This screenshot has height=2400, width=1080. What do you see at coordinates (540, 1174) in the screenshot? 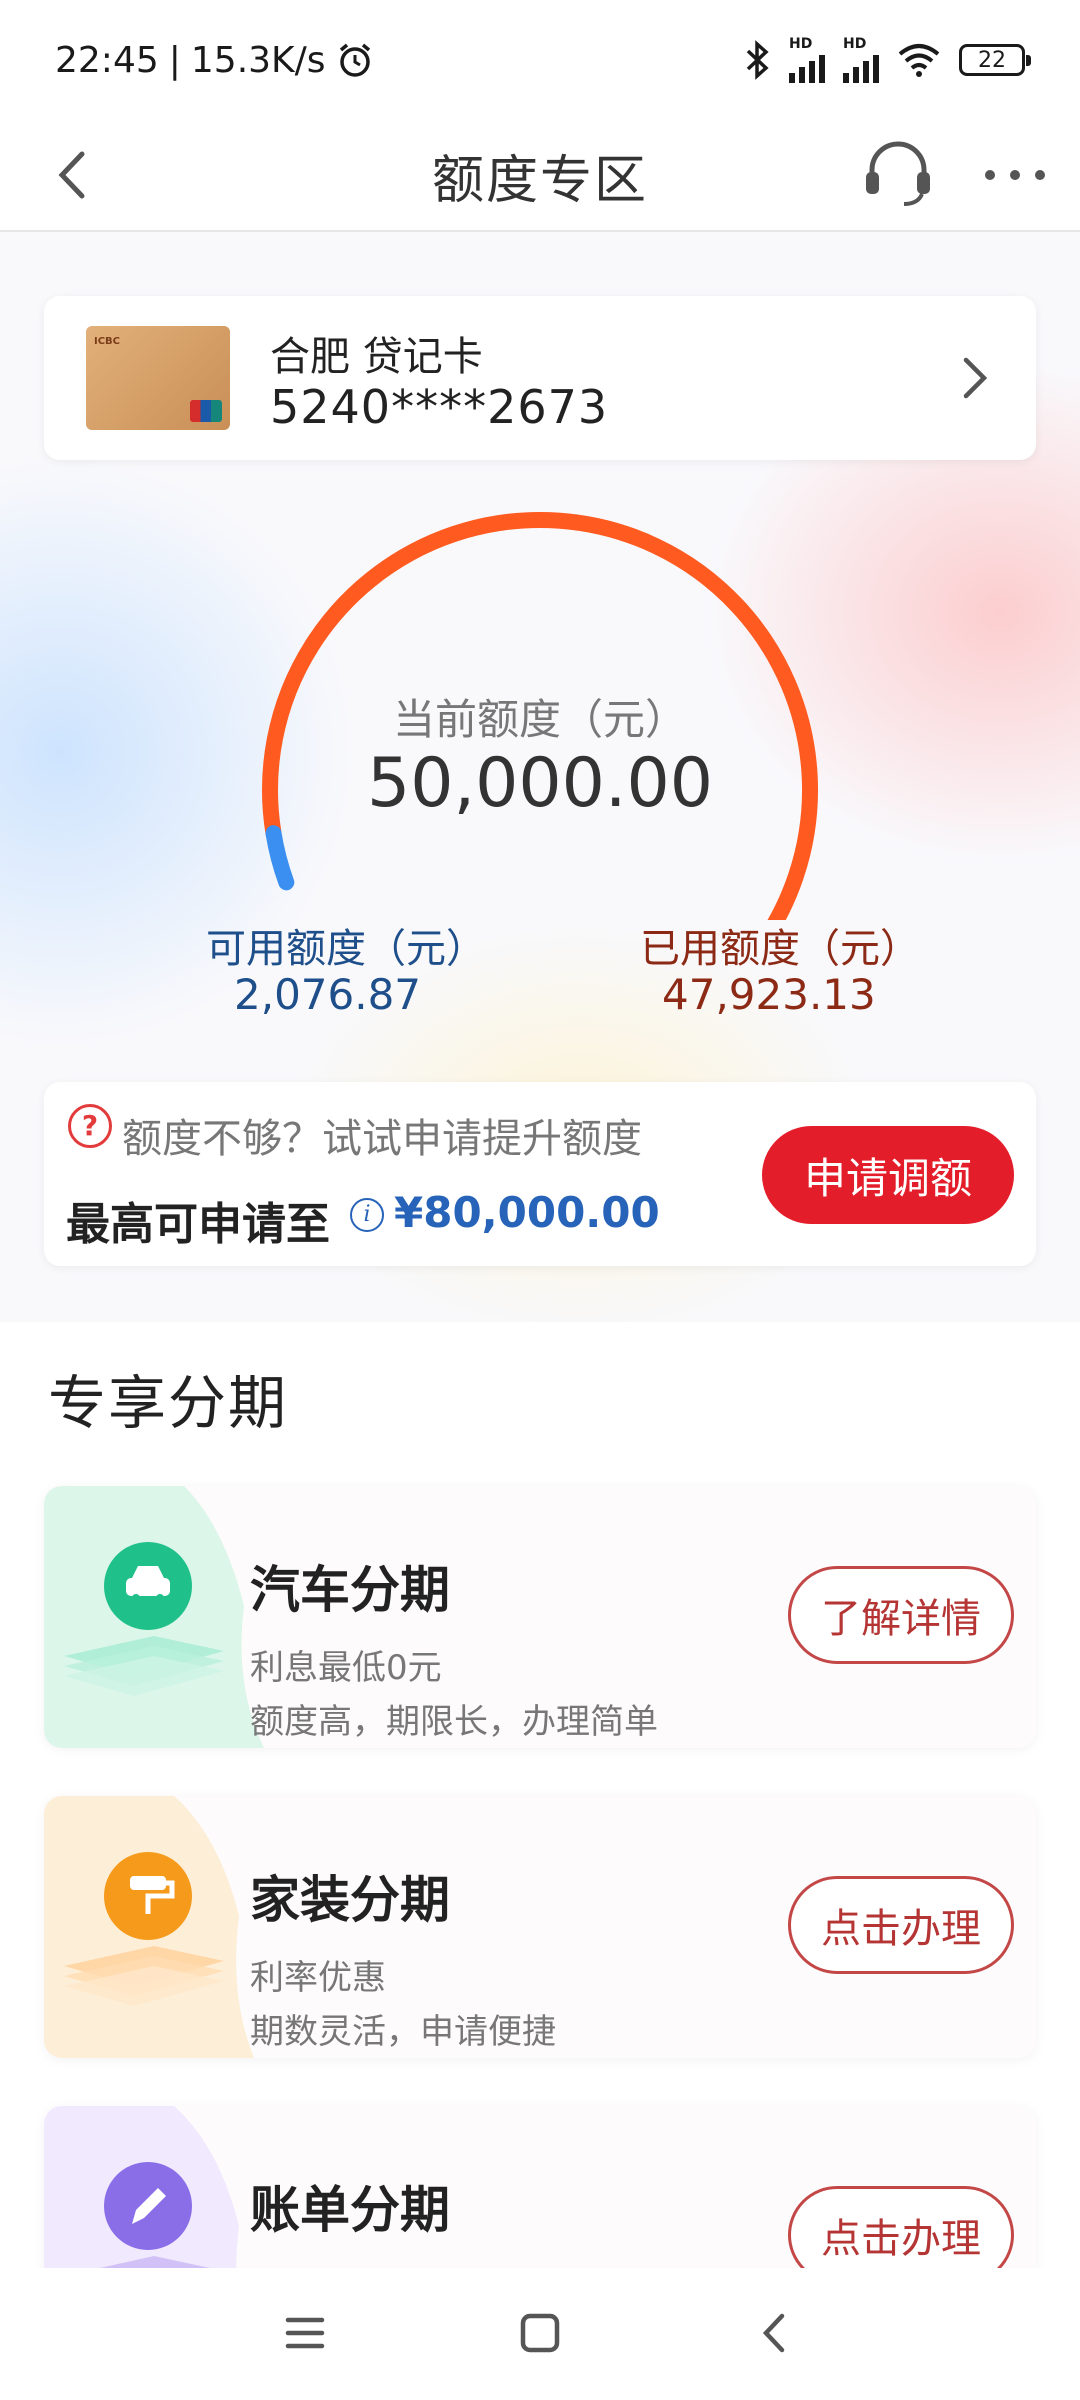
I see `raise-limit-panel: ? 额度不够？试试申请提升额度 最高可申请至 i ¥80,000.00 申请调额` at bounding box center [540, 1174].